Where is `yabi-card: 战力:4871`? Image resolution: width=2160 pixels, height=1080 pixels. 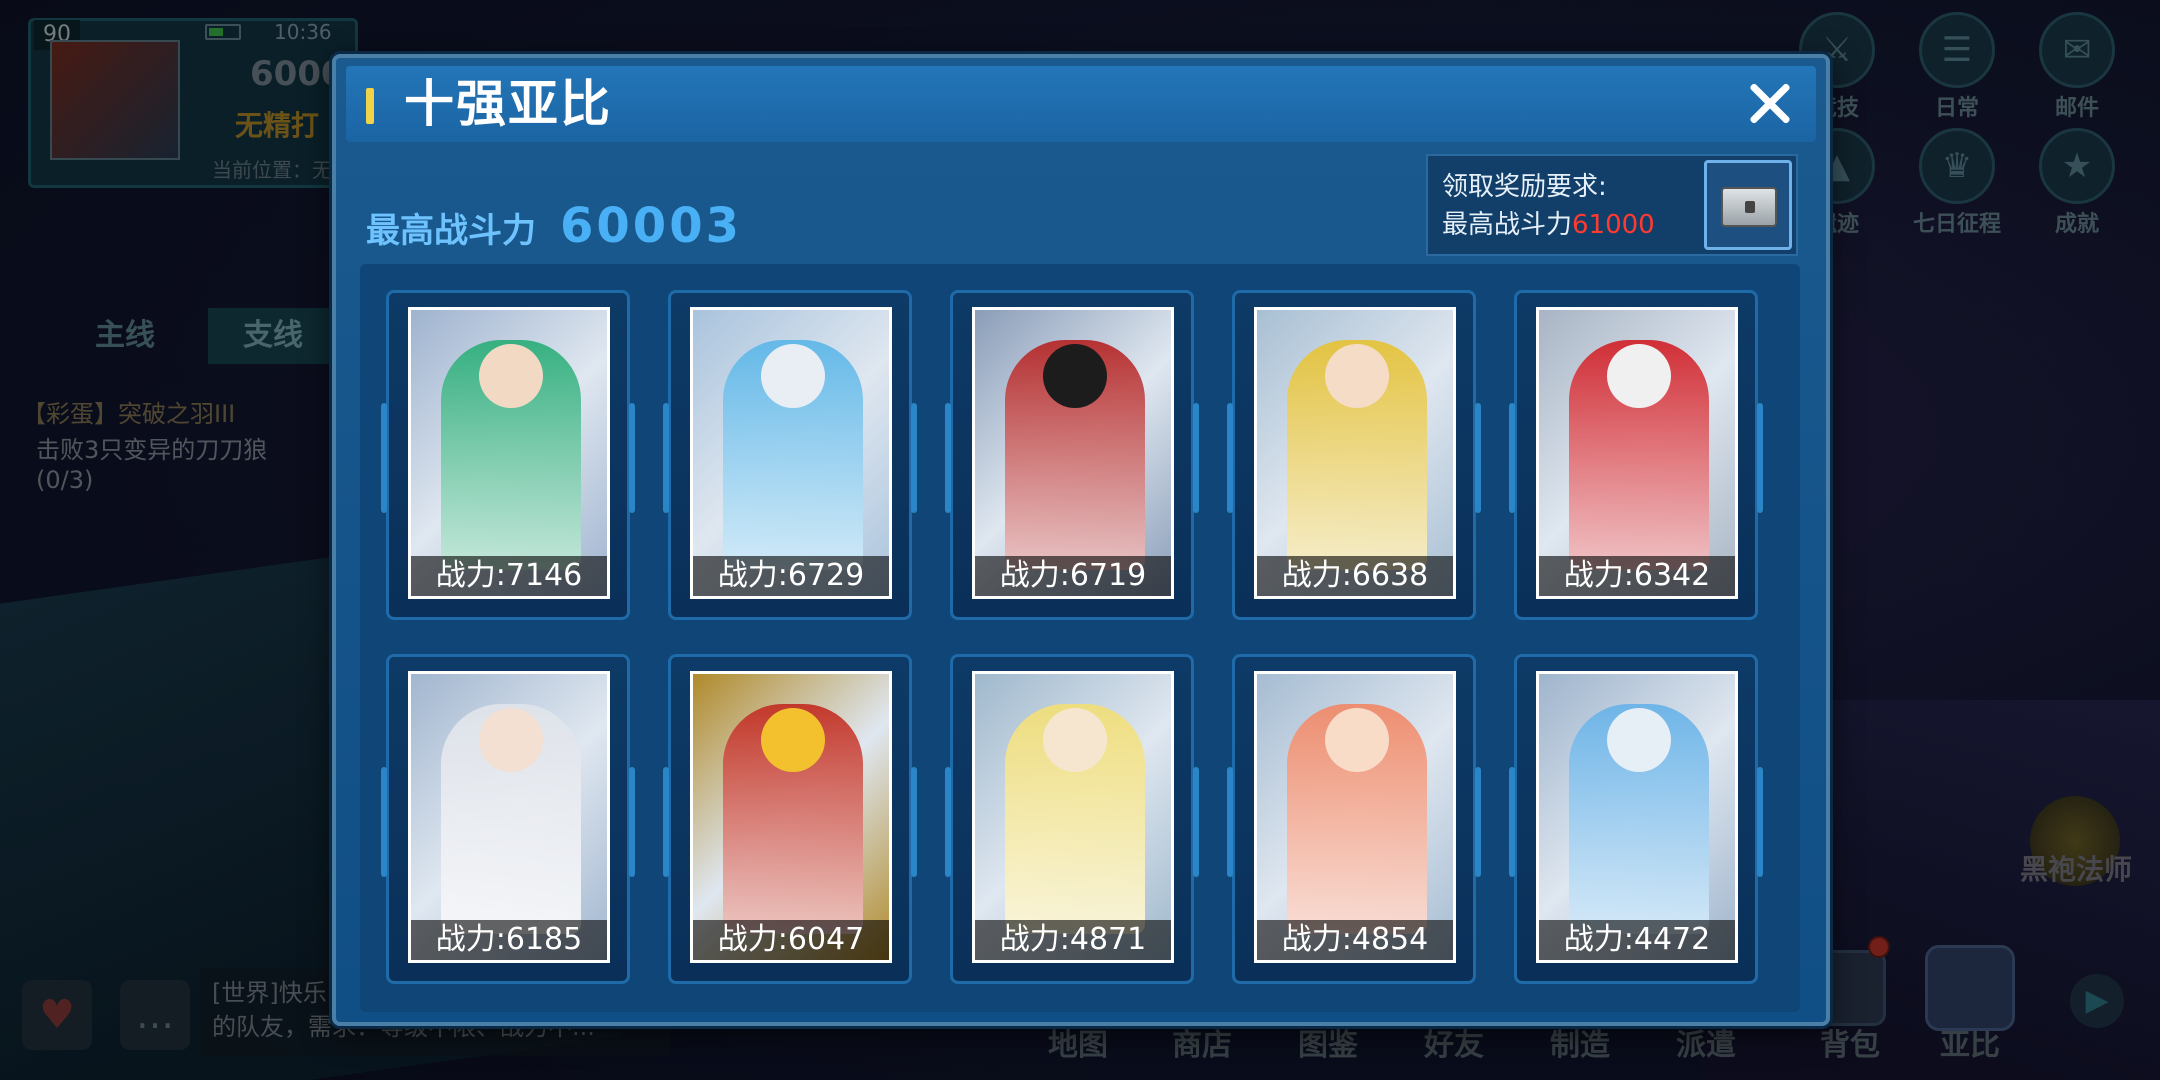 yabi-card: 战力:4871 is located at coordinates (1073, 817).